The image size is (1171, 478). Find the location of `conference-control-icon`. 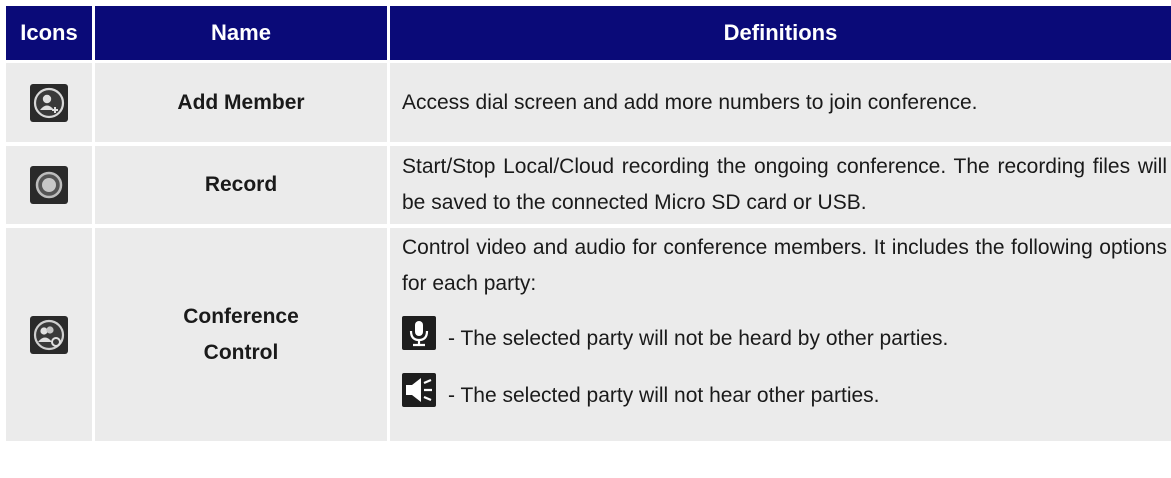

conference-control-icon is located at coordinates (49, 334).